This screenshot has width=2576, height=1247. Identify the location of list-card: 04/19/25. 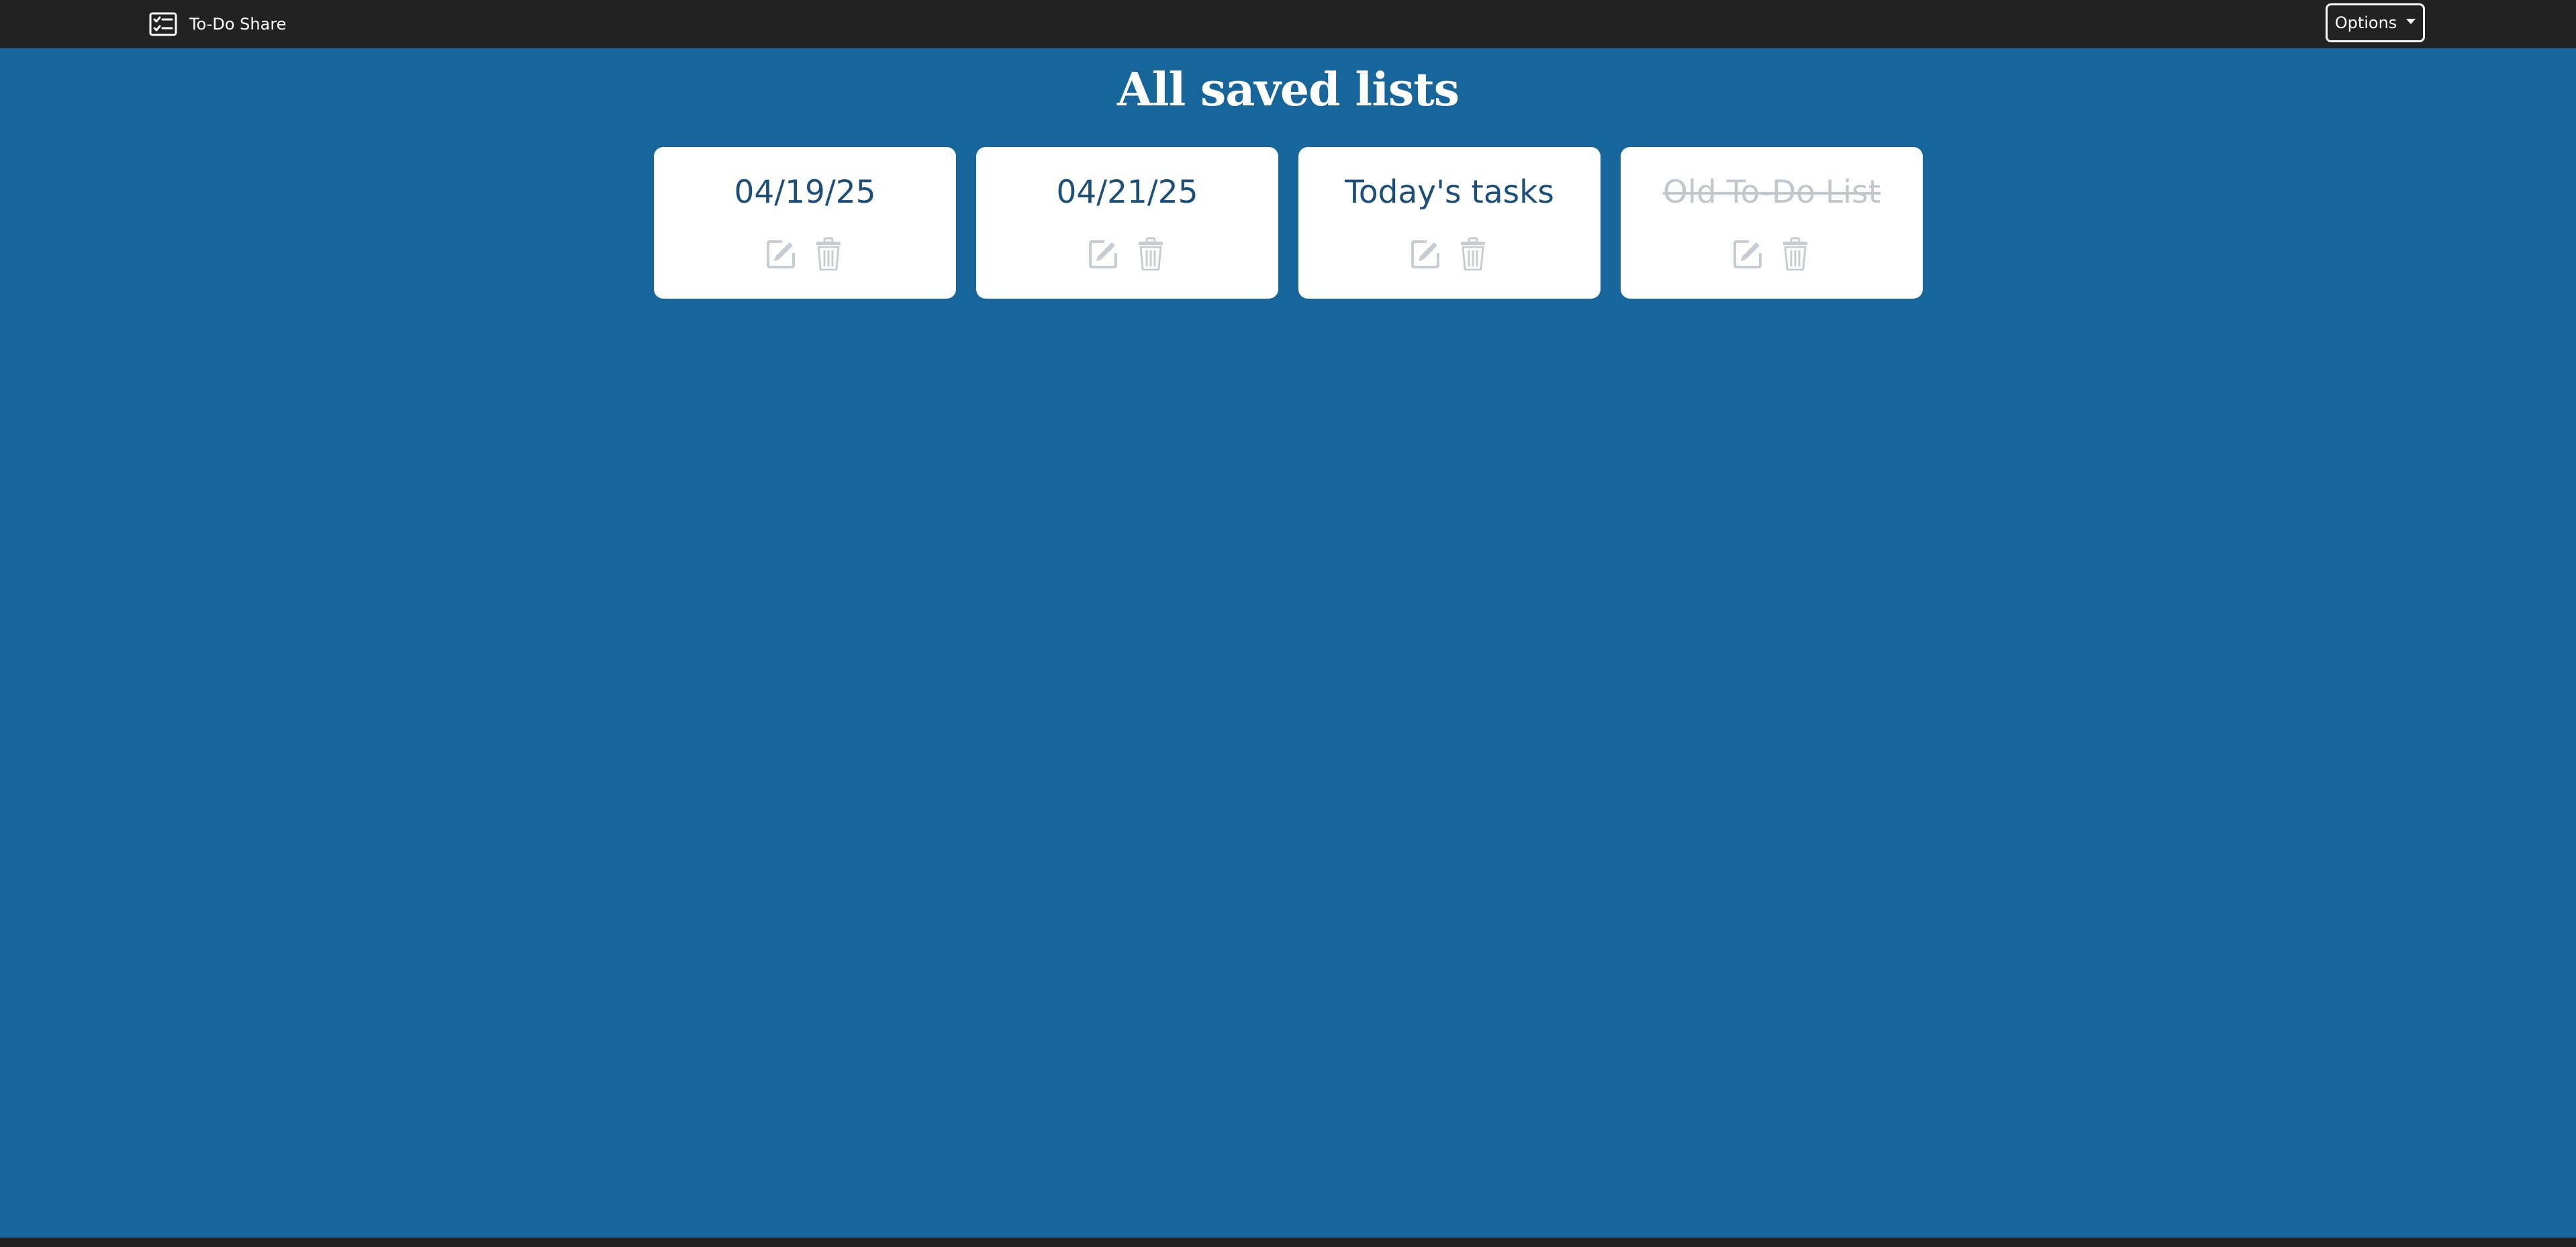
(805, 223).